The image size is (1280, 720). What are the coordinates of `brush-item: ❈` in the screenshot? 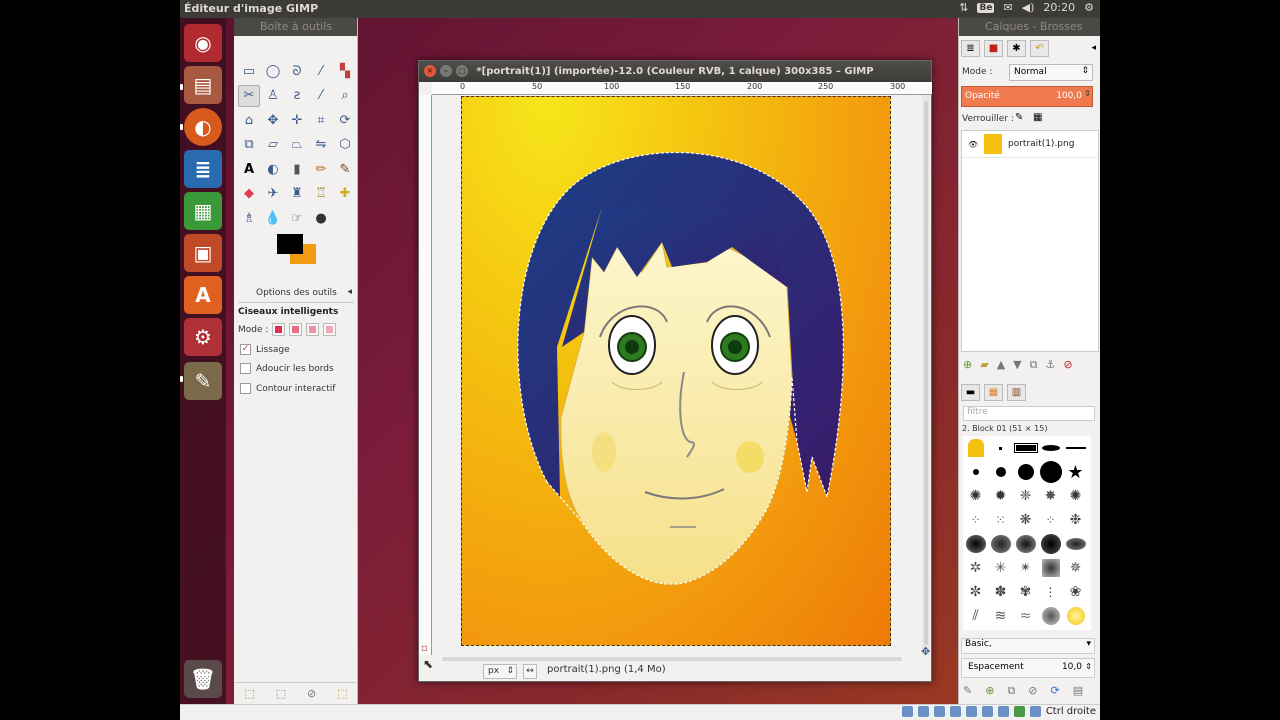 It's located at (1025, 496).